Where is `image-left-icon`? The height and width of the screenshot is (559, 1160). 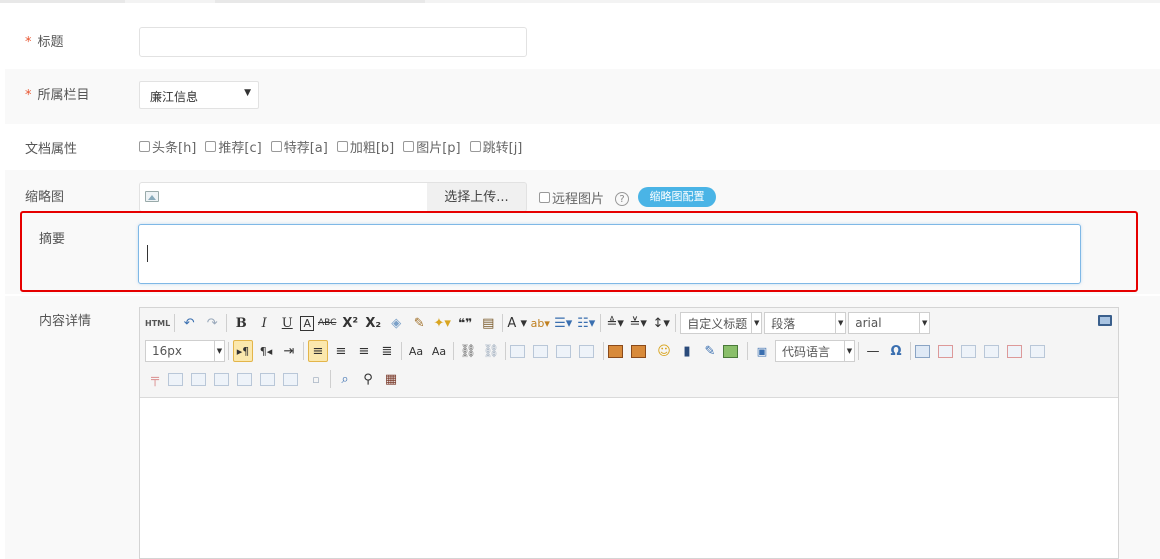 image-left-icon is located at coordinates (540, 351).